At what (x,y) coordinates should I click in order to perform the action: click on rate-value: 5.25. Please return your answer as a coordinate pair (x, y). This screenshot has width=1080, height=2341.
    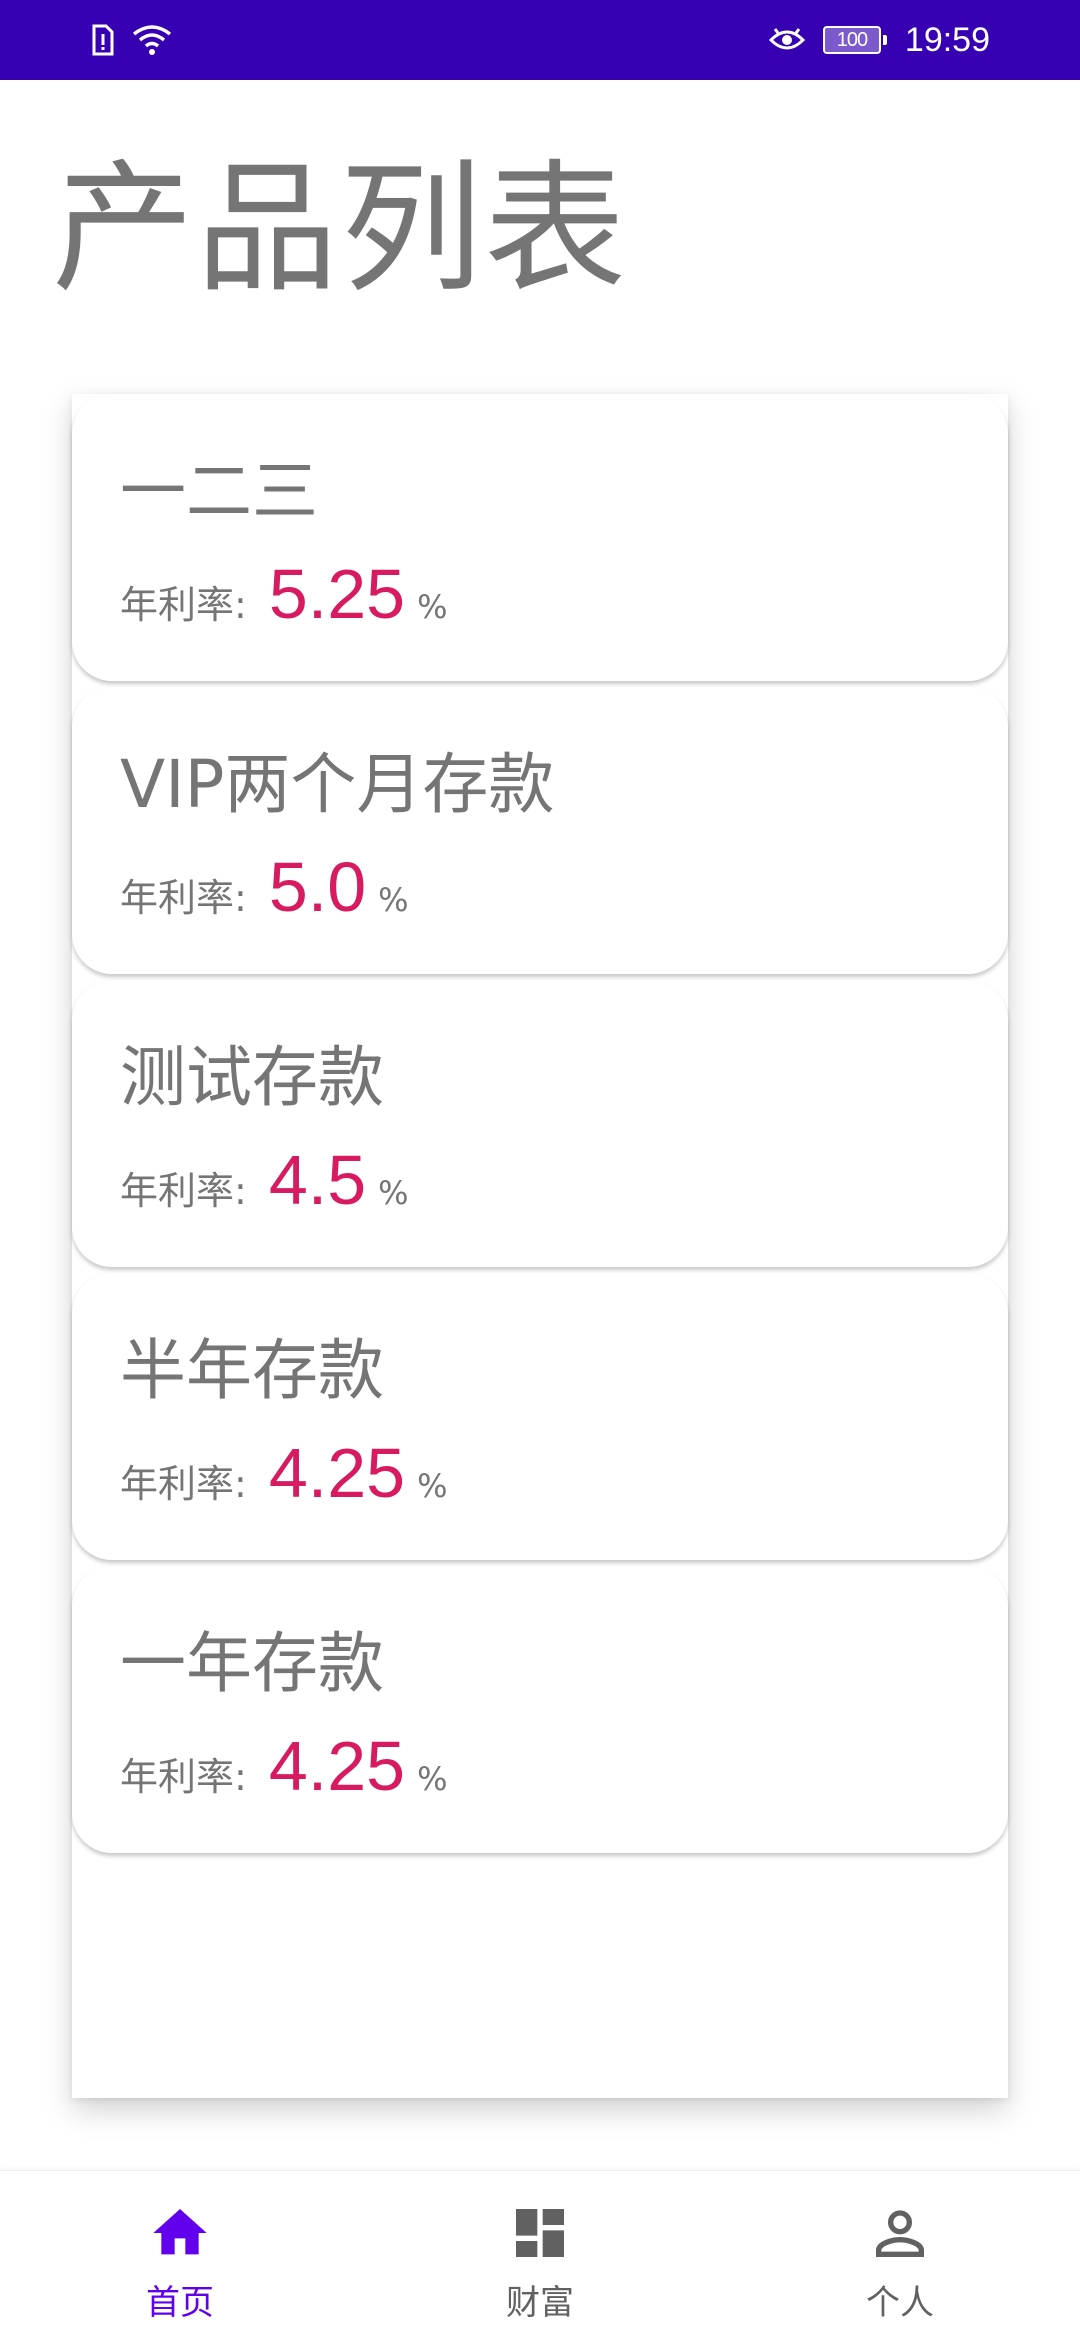
    Looking at the image, I should click on (337, 594).